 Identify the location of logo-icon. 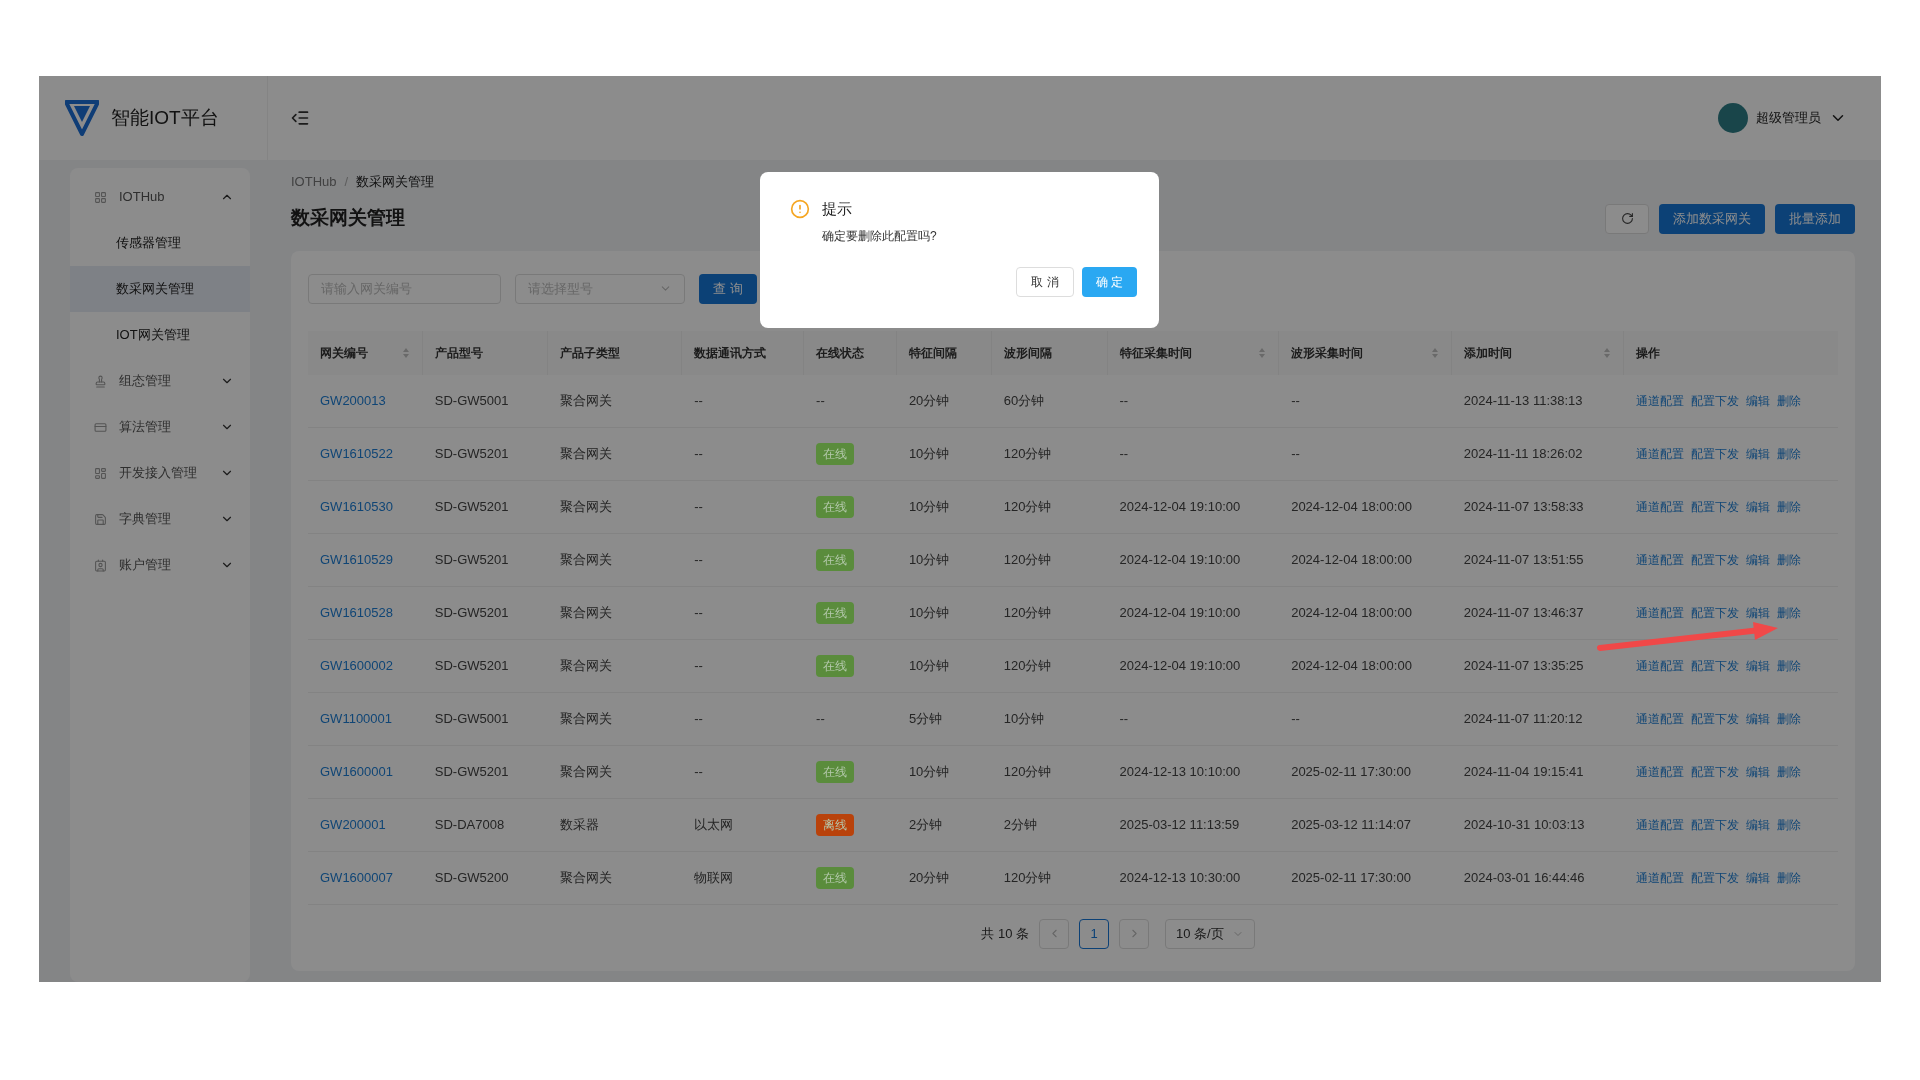
(82, 118).